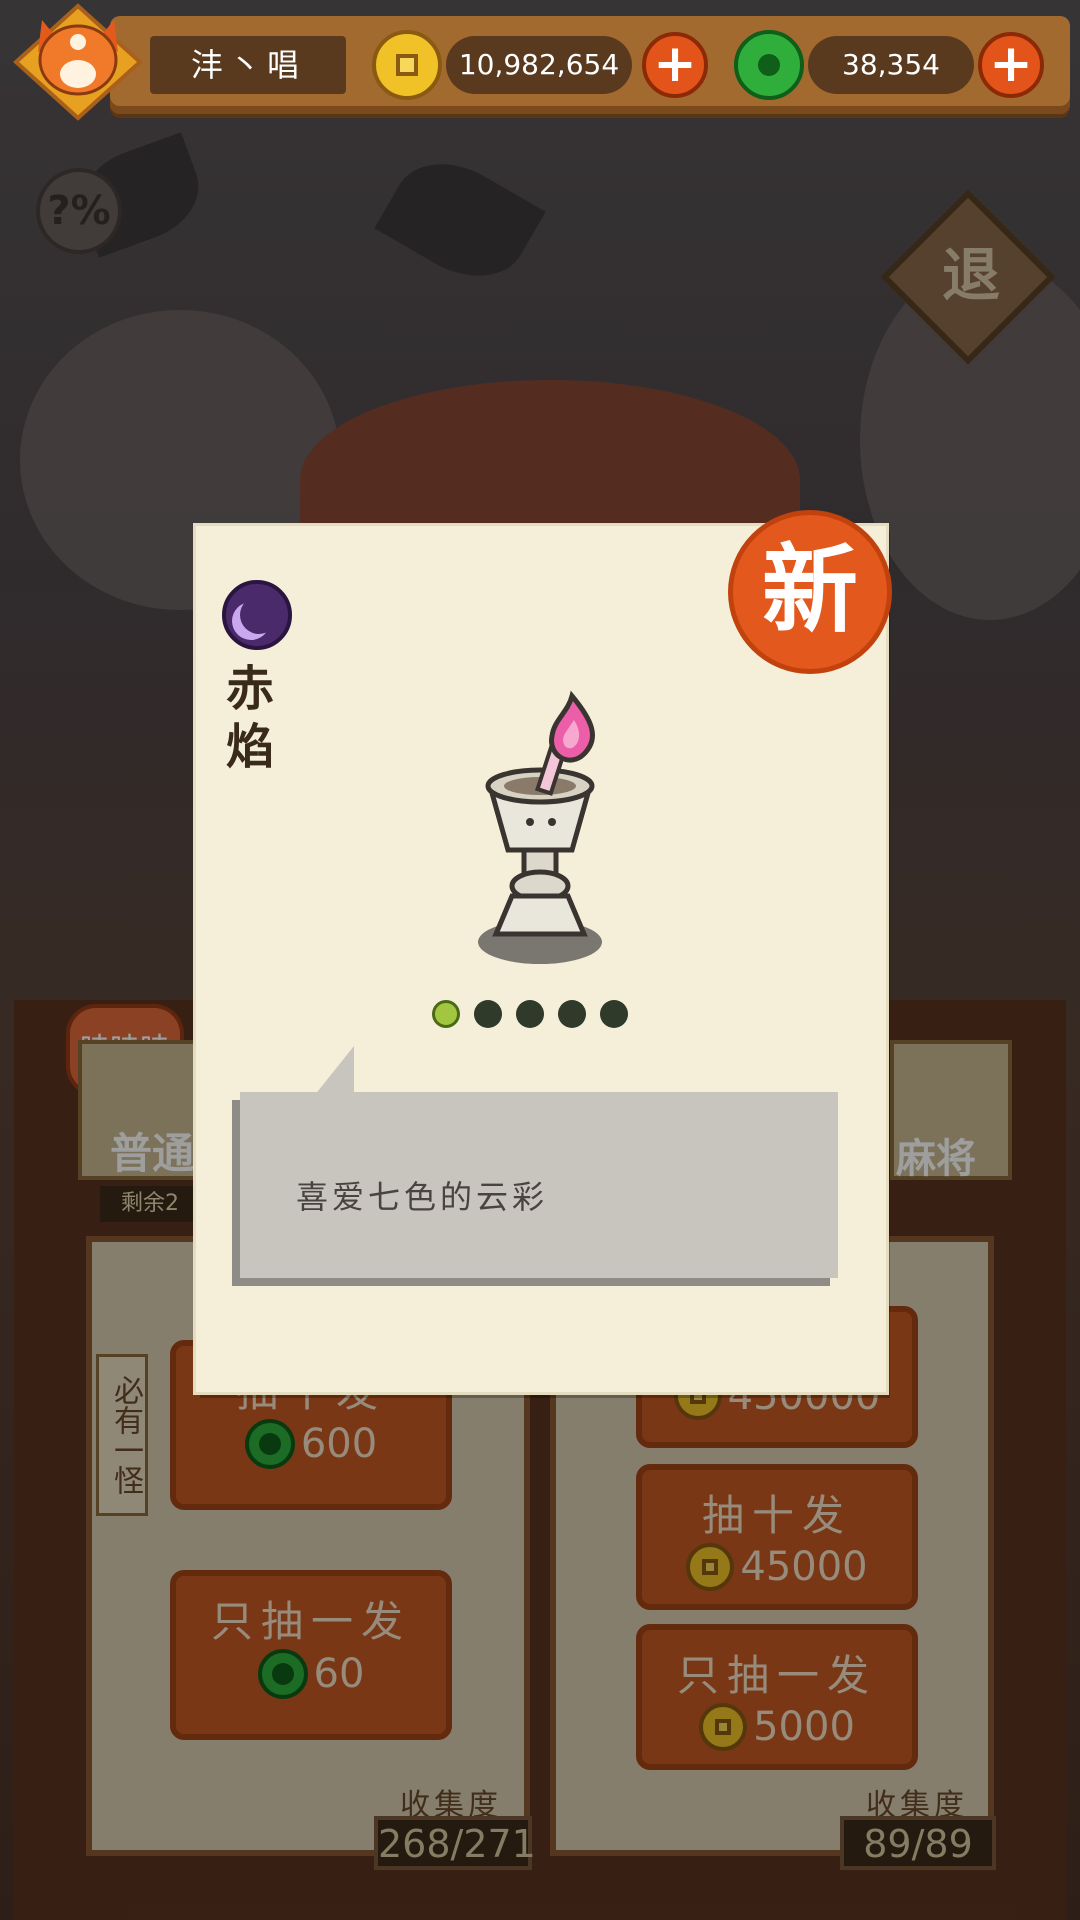 The height and width of the screenshot is (1920, 1080). What do you see at coordinates (250, 689) in the screenshot?
I see `monster-name-line1: 赤` at bounding box center [250, 689].